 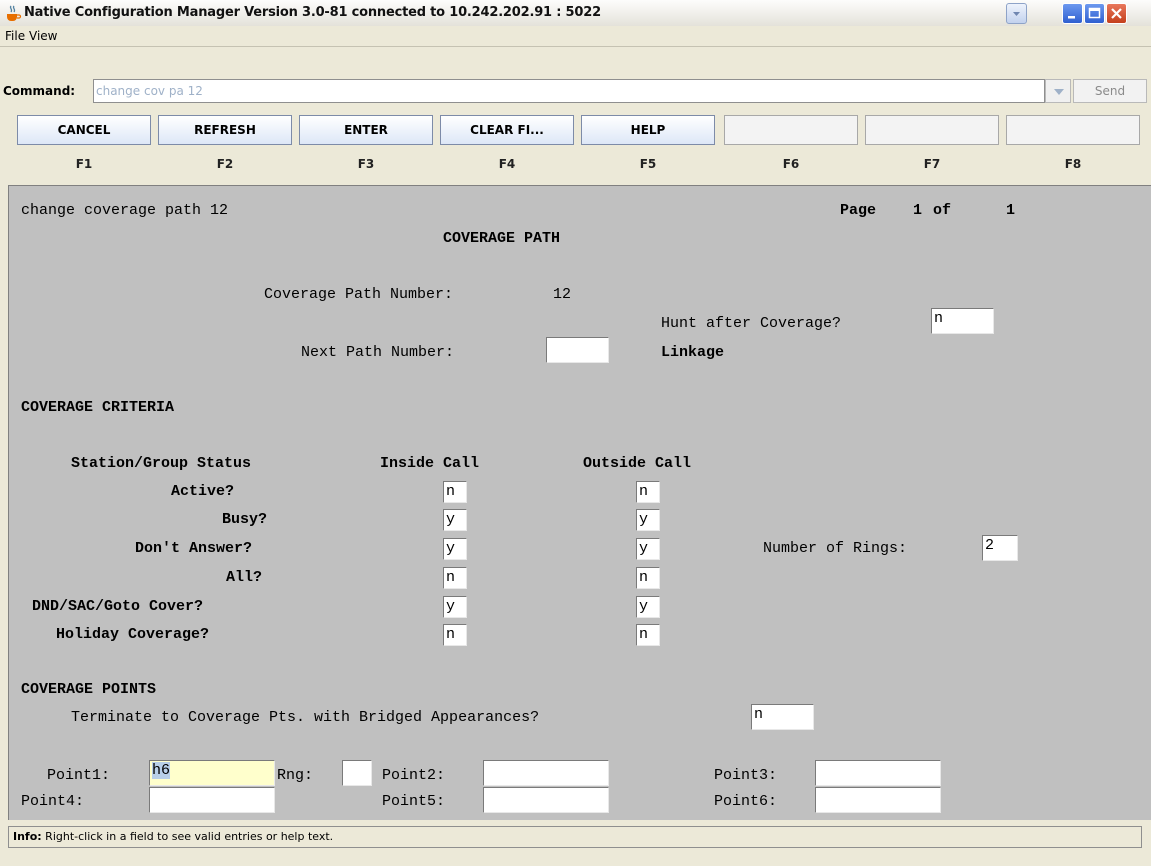 I want to click on command-input: change cov pa 12, so click(x=569, y=91).